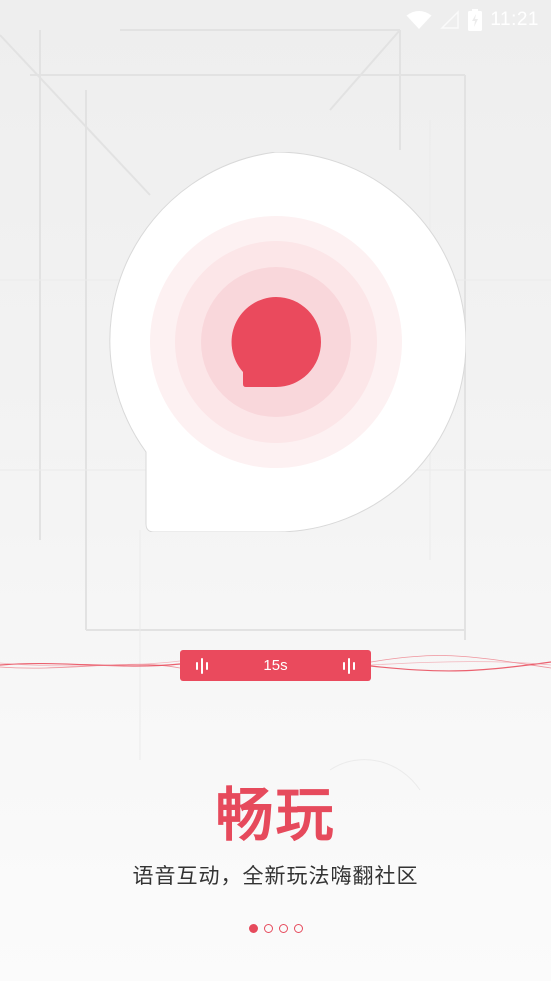 This screenshot has height=981, width=551. What do you see at coordinates (475, 20) in the screenshot?
I see `battery-charging-icon` at bounding box center [475, 20].